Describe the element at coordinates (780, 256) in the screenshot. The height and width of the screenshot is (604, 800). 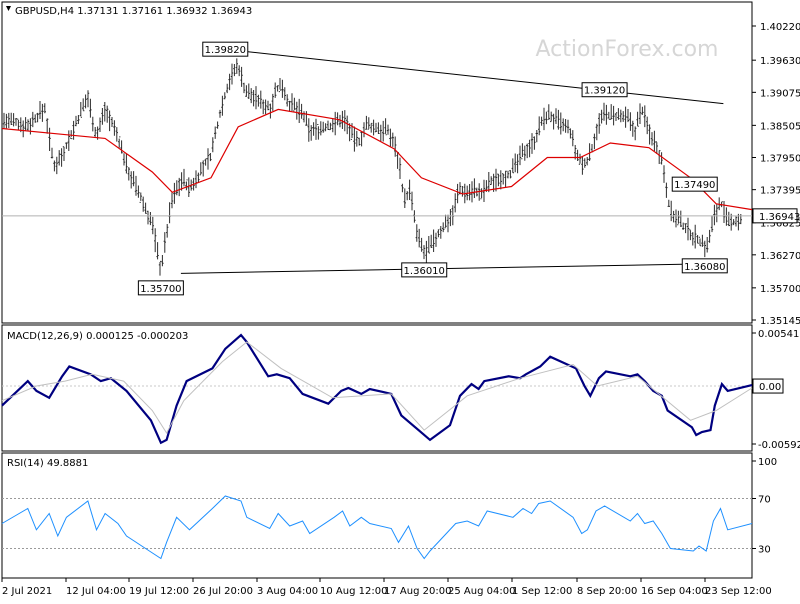
I see `price-axis-label: 1.36270` at that location.